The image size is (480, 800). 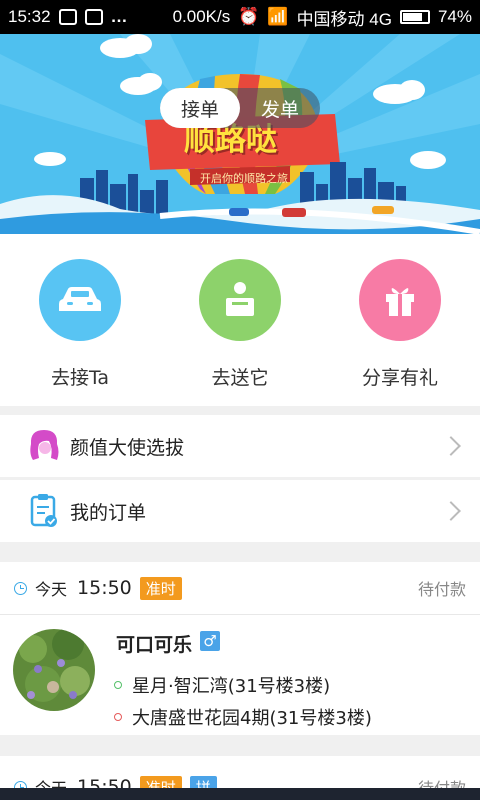 What do you see at coordinates (249, 16) in the screenshot?
I see `alarm-icon: ⏰` at bounding box center [249, 16].